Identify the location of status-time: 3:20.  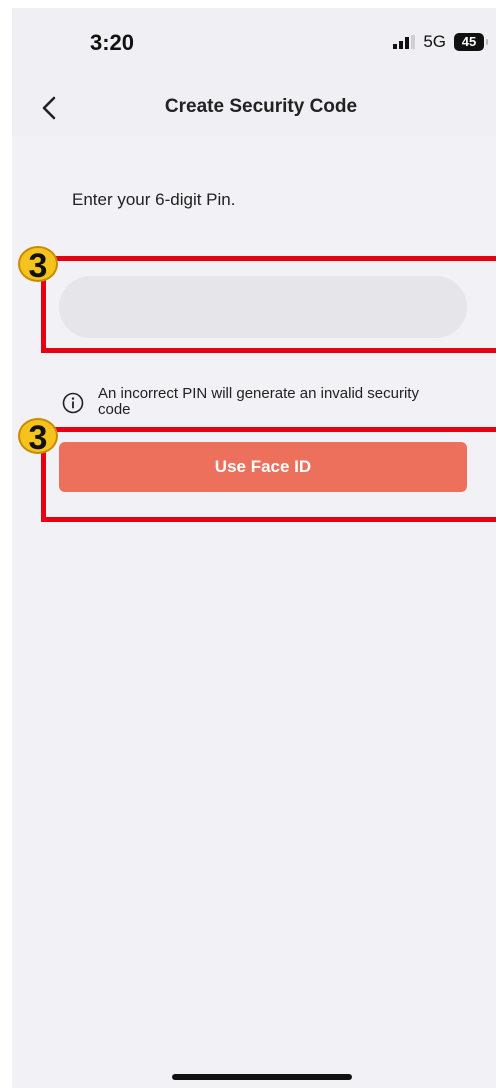
(112, 42).